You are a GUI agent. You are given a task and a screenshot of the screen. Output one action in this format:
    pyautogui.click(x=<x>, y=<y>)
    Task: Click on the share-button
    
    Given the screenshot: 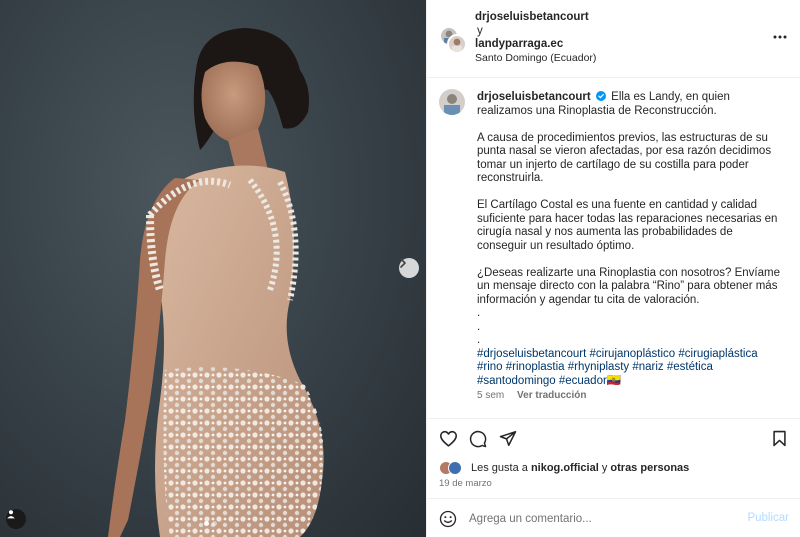 What is the action you would take?
    pyautogui.click(x=508, y=440)
    